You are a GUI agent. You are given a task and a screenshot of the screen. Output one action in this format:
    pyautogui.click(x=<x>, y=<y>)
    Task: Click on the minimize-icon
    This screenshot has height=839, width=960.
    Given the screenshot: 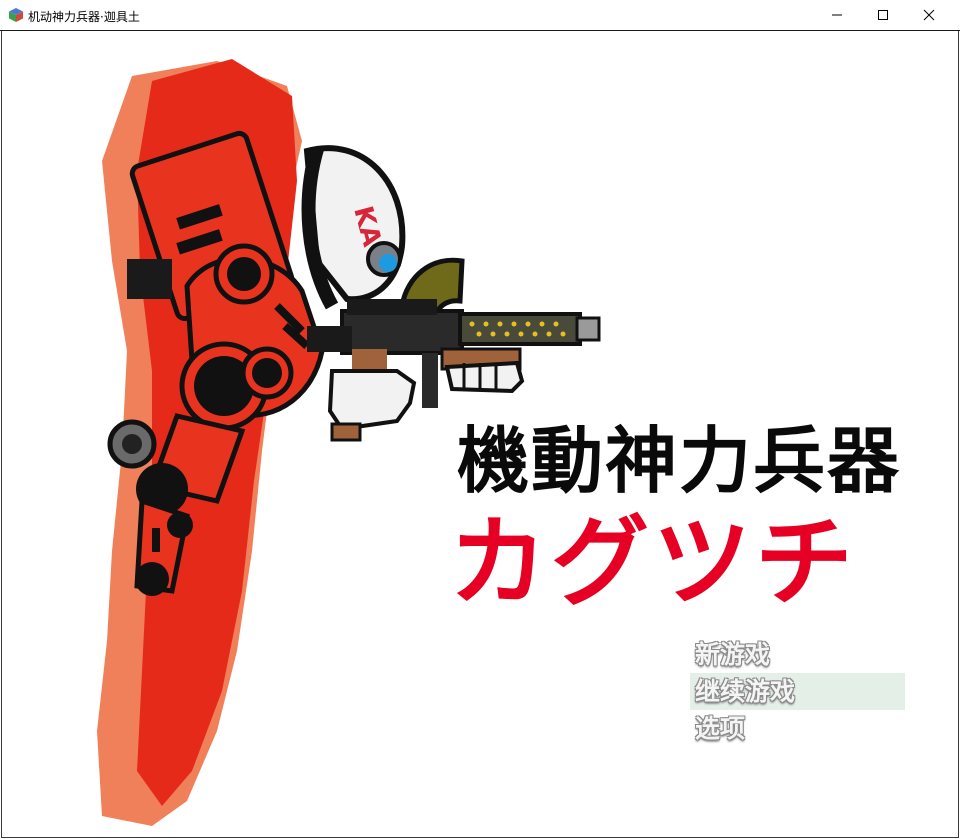 What is the action you would take?
    pyautogui.click(x=837, y=15)
    